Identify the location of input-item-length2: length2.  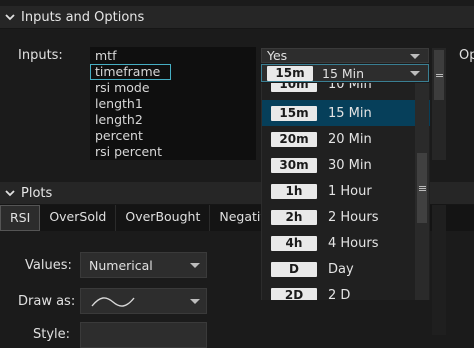
(173, 120).